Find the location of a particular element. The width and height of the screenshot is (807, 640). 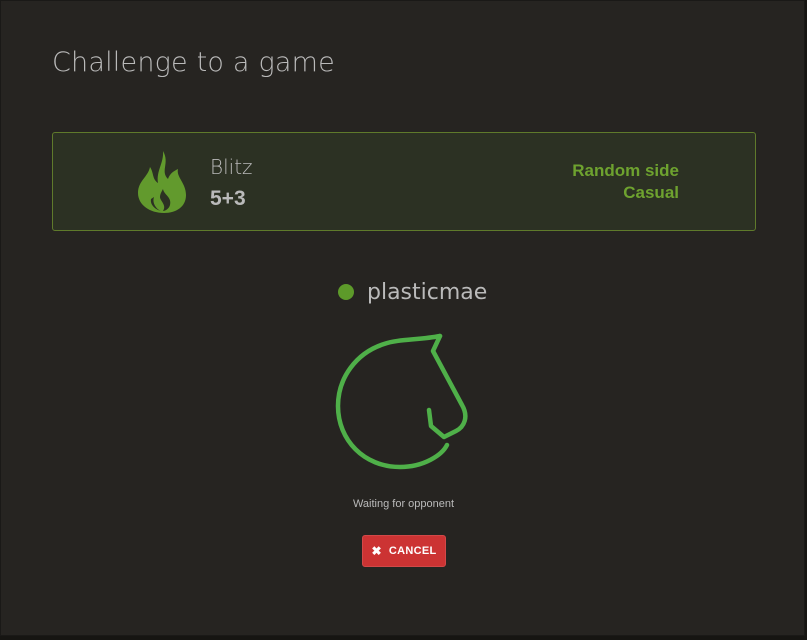

opponent-username: plasticmae is located at coordinates (427, 292).